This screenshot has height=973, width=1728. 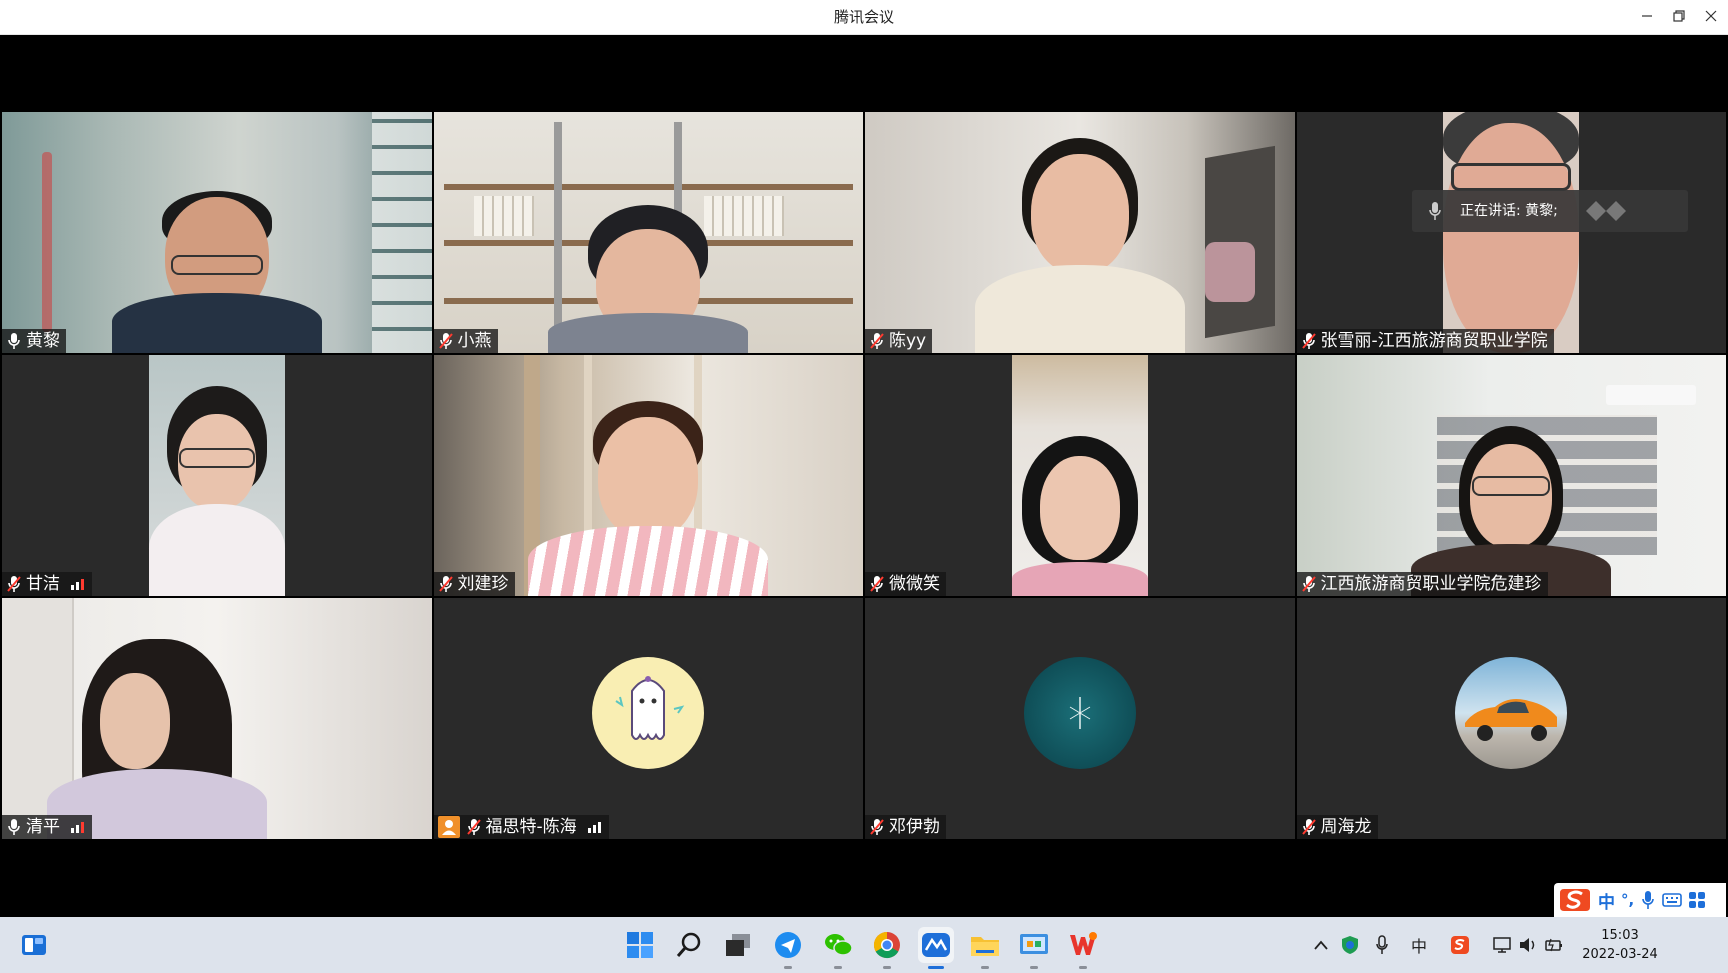 I want to click on participant-tile: 小燕, so click(x=648, y=232).